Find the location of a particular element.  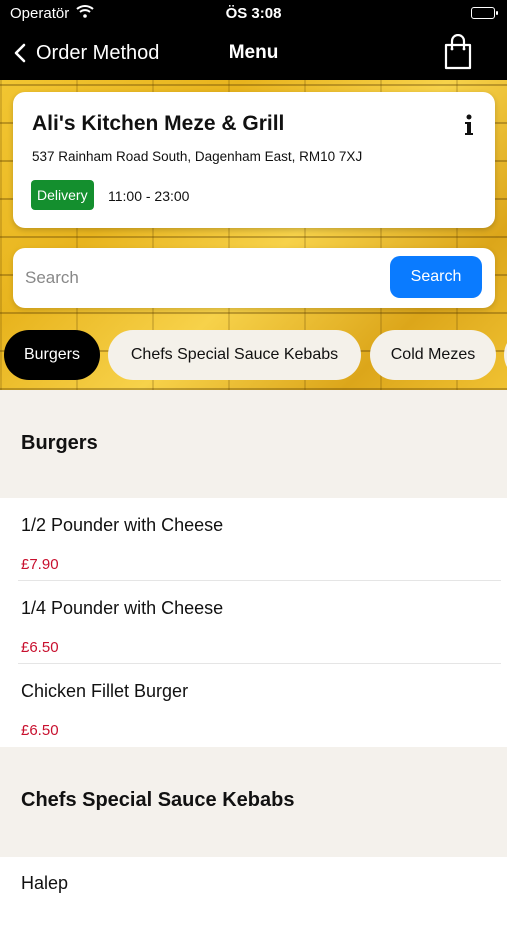

status-bar: Operatör ÖS 3:08 is located at coordinates (253, 14).